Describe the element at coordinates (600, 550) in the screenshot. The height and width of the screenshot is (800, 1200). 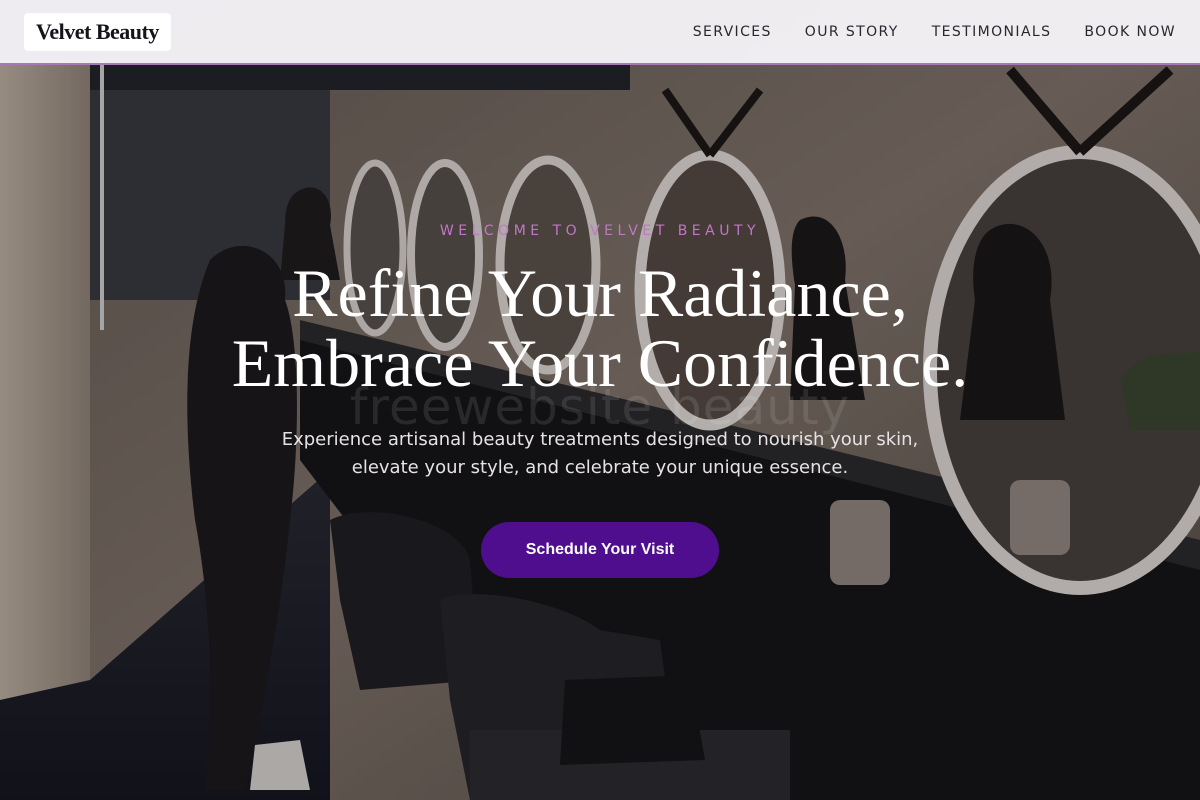
I see `schedule-visit-button: Schedule Your Visit` at that location.